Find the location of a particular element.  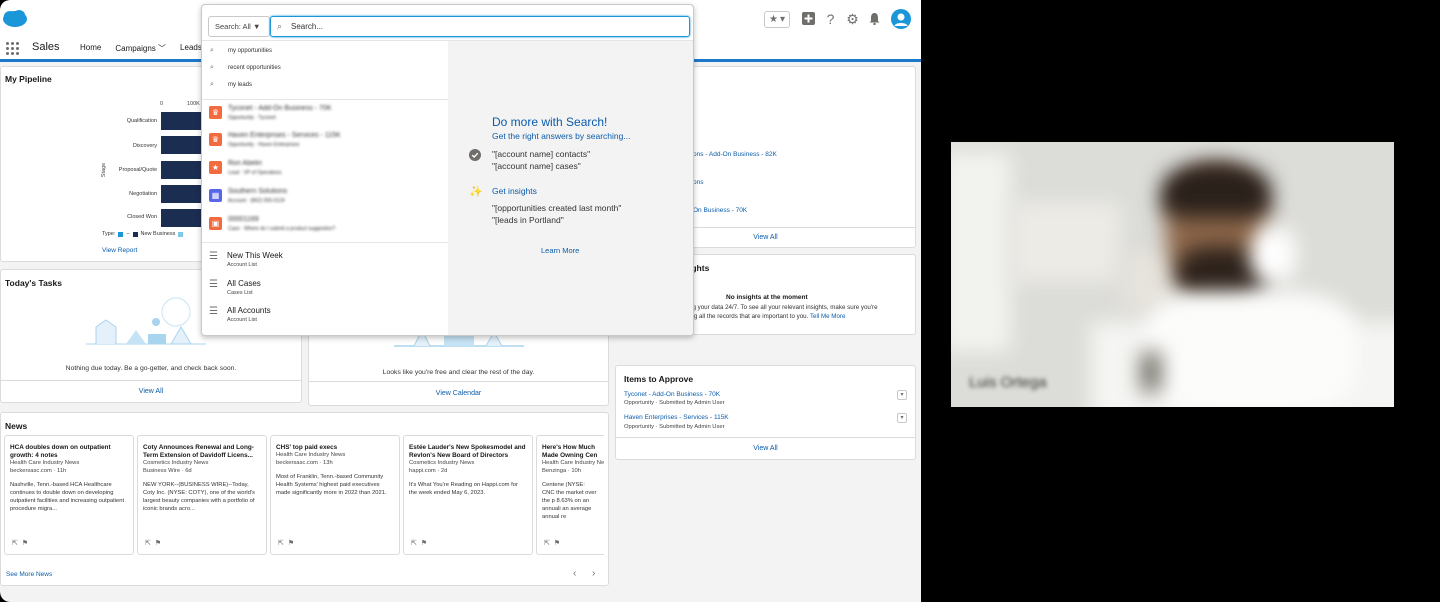

promo-heading: Get insights is located at coordinates (514, 191).